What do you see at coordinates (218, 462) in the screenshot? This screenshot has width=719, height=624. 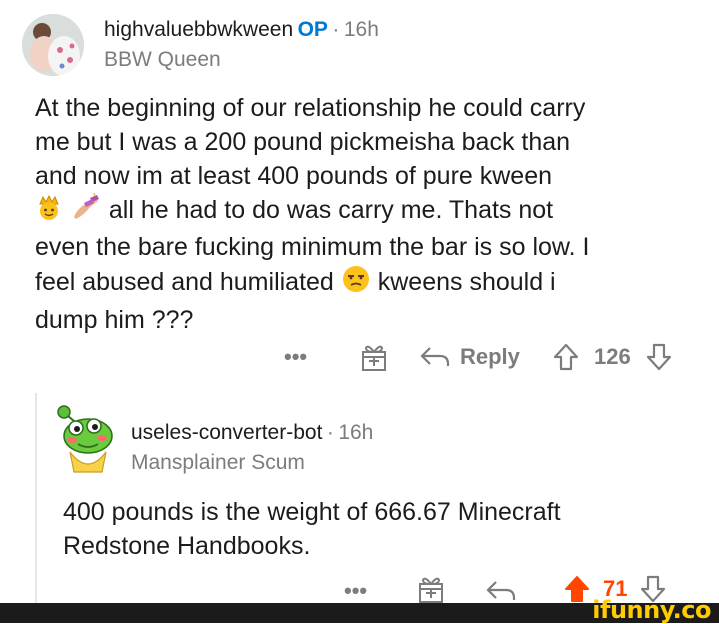 I see `reply-flair: Mansplainer Scum` at bounding box center [218, 462].